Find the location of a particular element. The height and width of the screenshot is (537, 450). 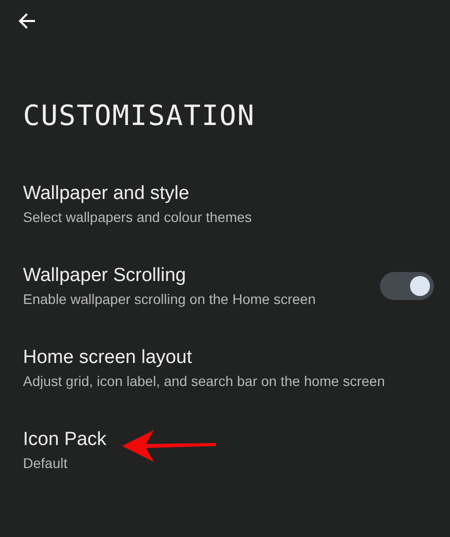

setting-description: Select wallpapers and colour themes is located at coordinates (137, 217).